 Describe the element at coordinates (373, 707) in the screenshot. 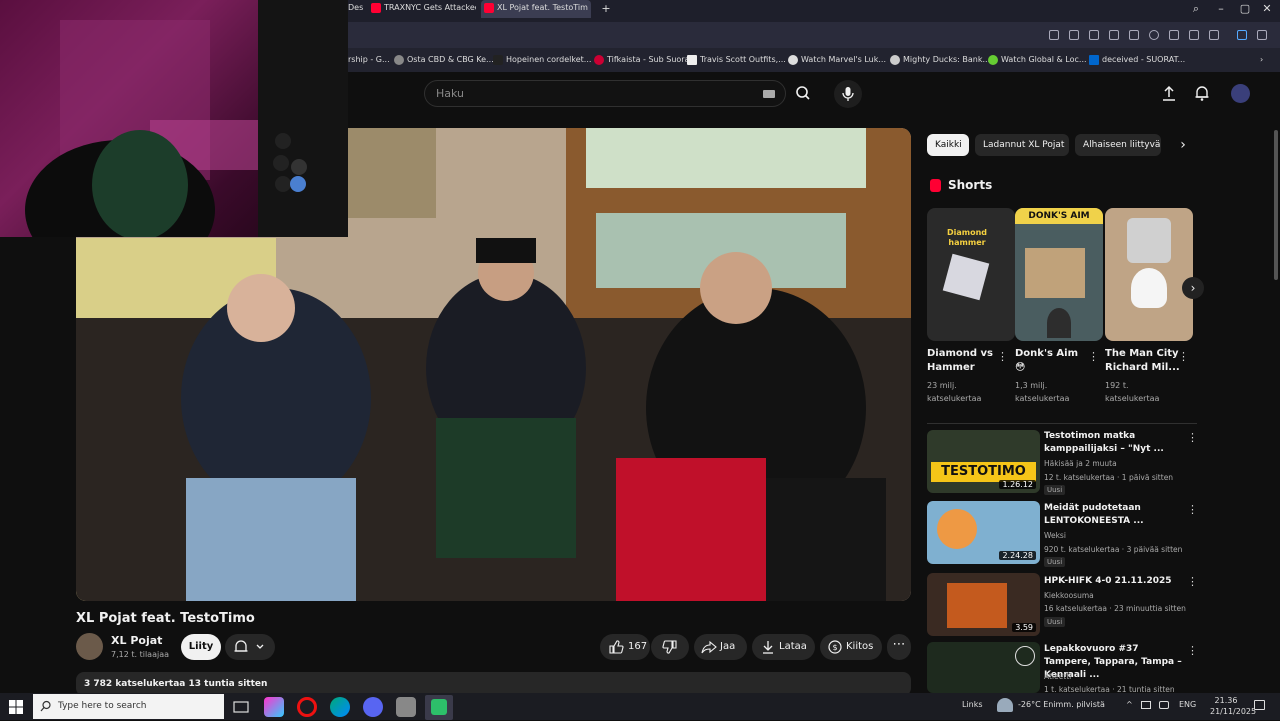

I see `discord-icon` at that location.